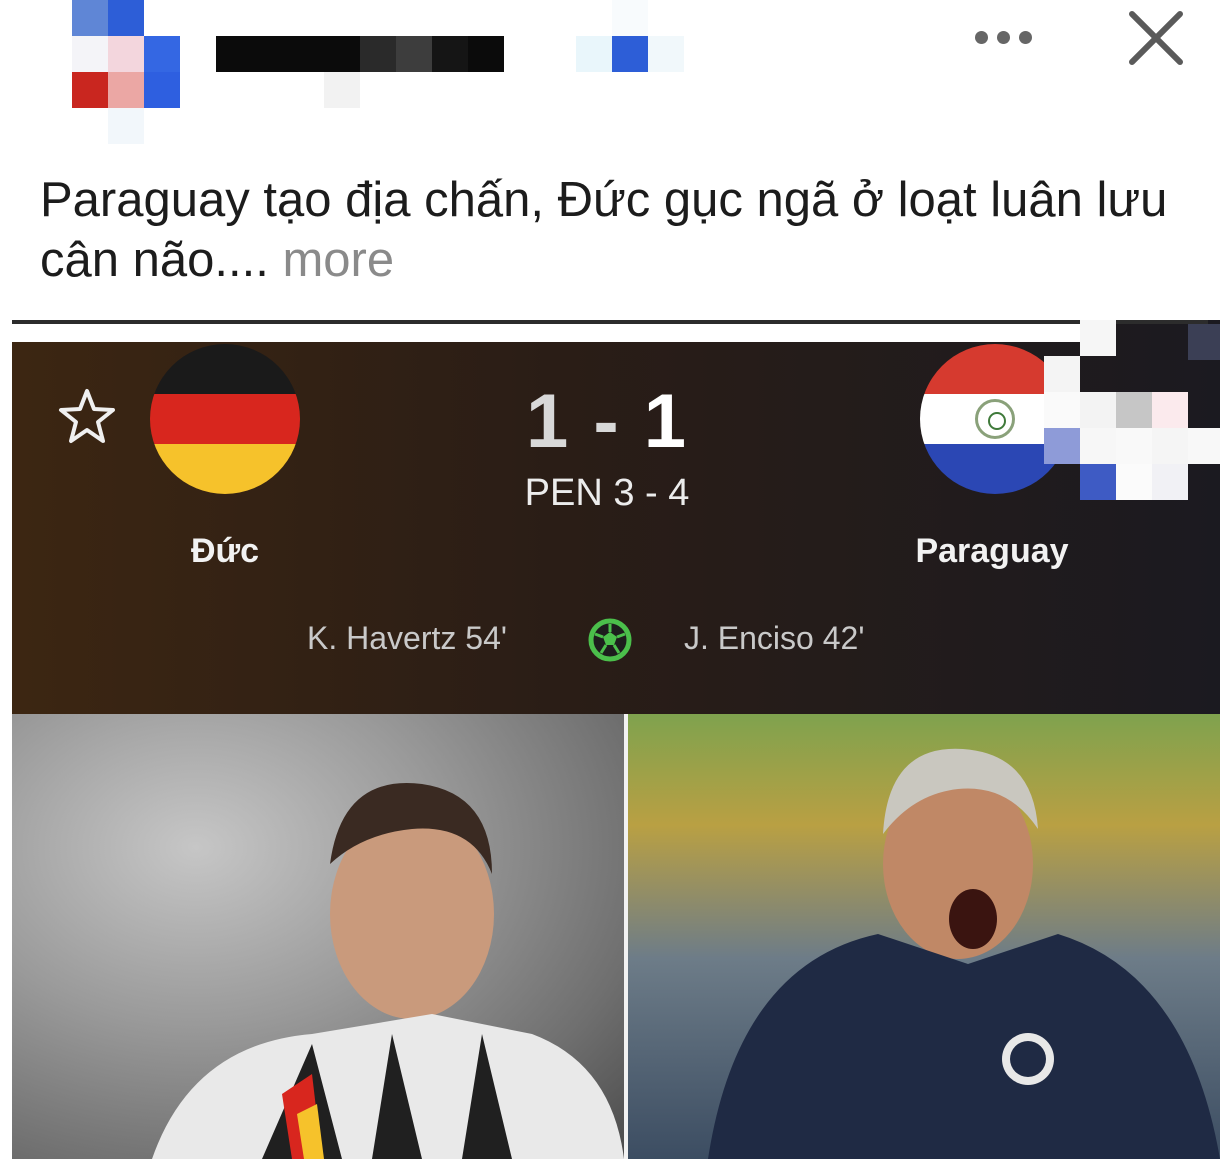 The width and height of the screenshot is (1220, 1159). What do you see at coordinates (607, 493) in the screenshot?
I see `penalty-score: PEN 3 - 4` at bounding box center [607, 493].